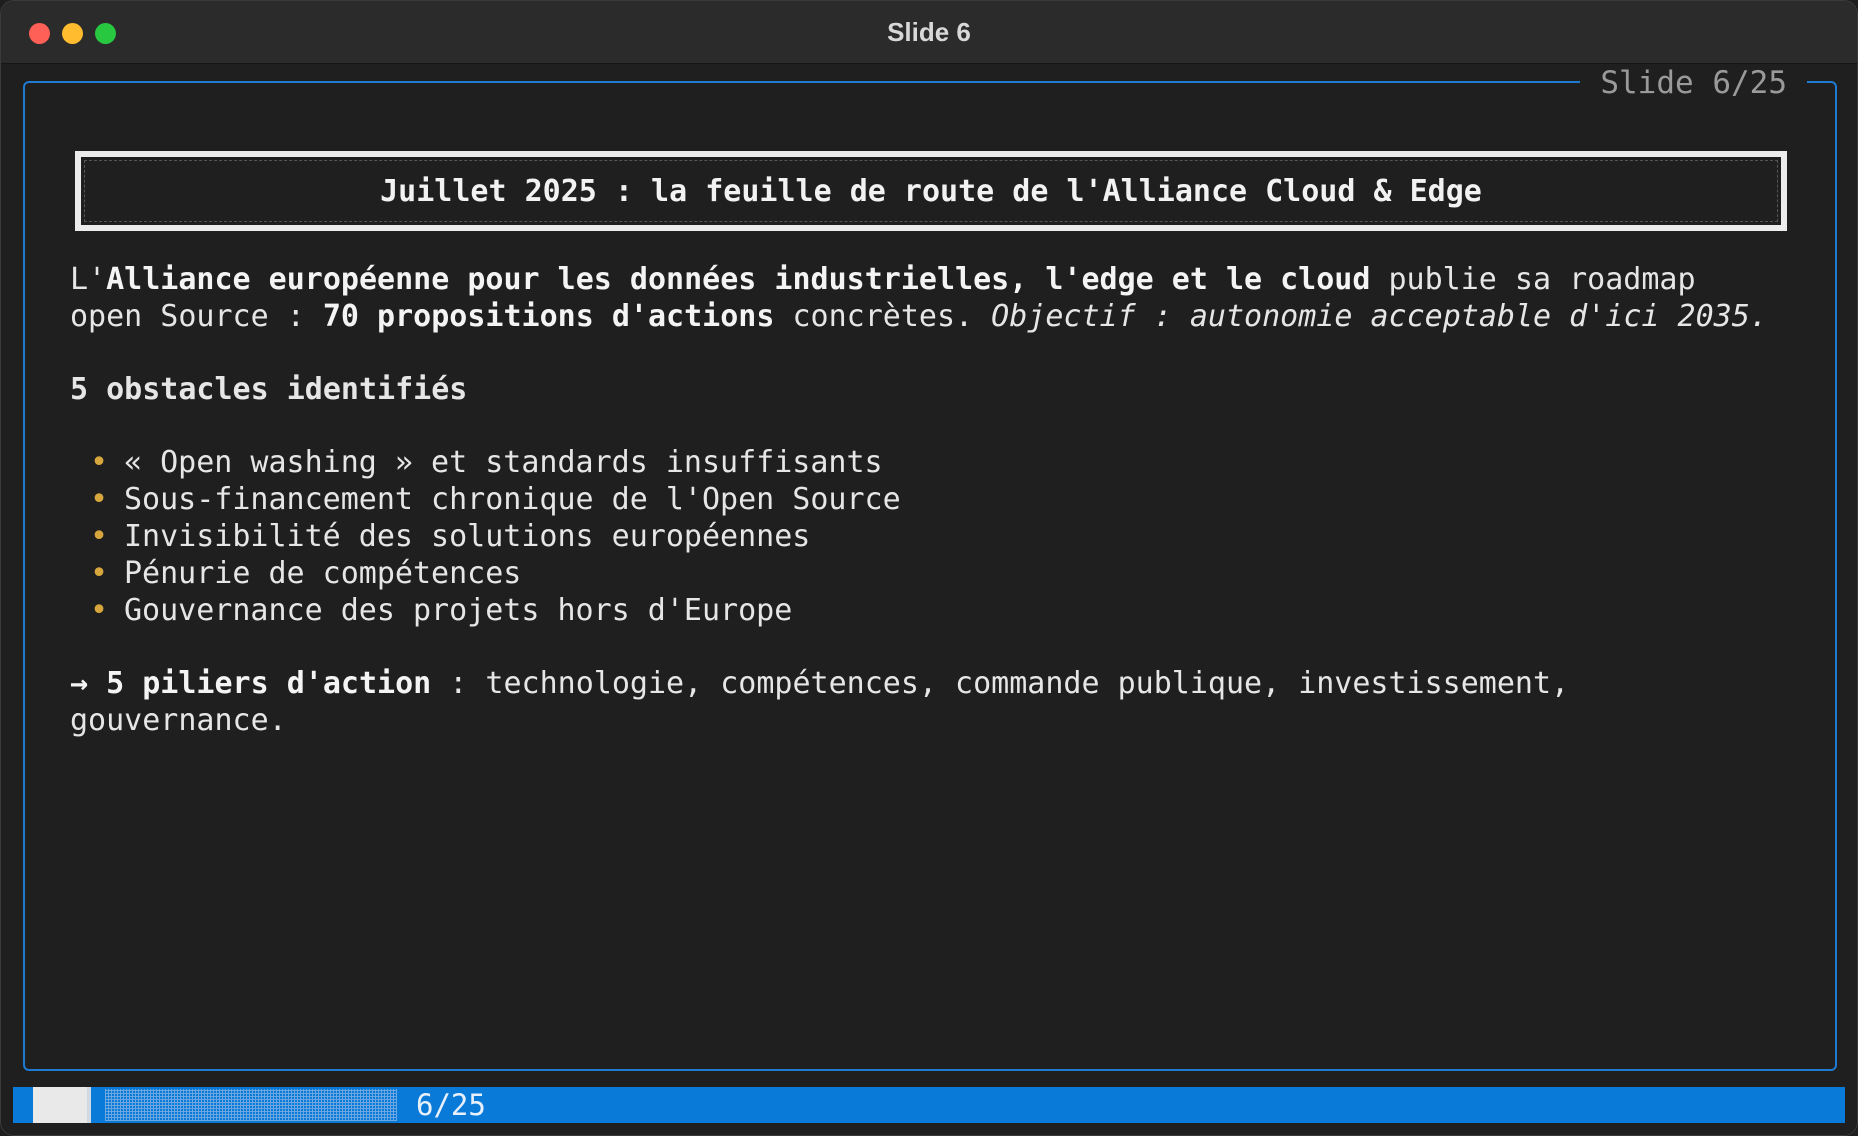 Image resolution: width=1858 pixels, height=1136 pixels. Describe the element at coordinates (60, 1105) in the screenshot. I see `progress-bar-filled` at that location.